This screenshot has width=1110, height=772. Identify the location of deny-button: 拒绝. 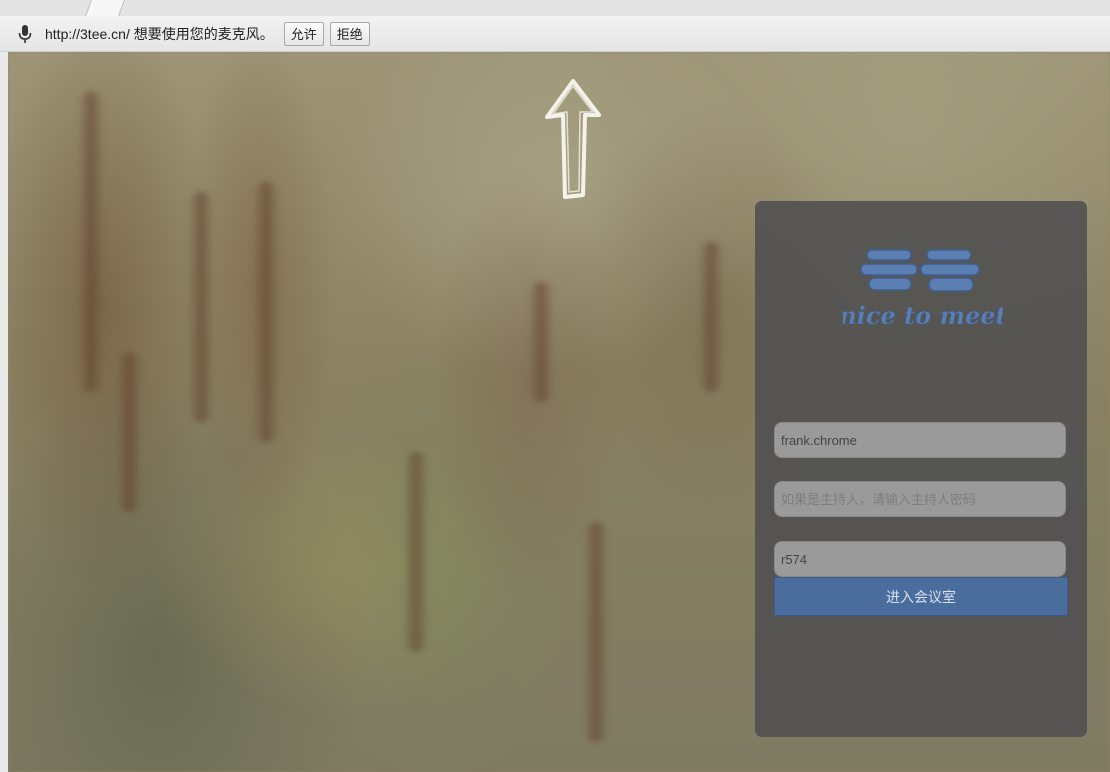
(349, 33).